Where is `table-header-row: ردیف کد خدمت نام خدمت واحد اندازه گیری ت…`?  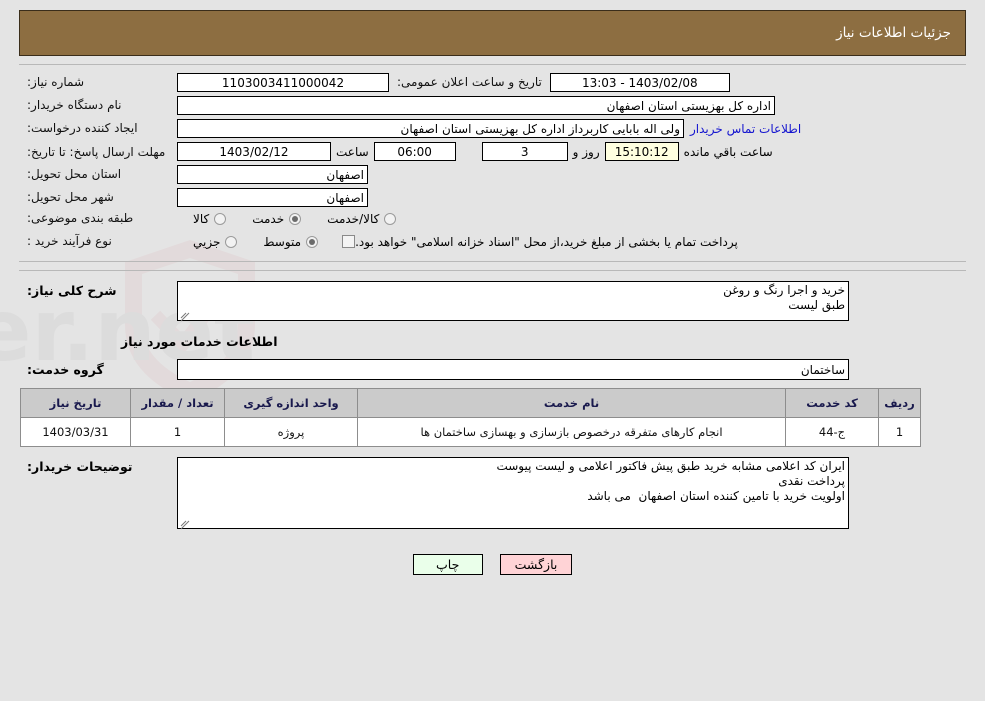 table-header-row: ردیف کد خدمت نام خدمت واحد اندازه گیری ت… is located at coordinates (470, 403).